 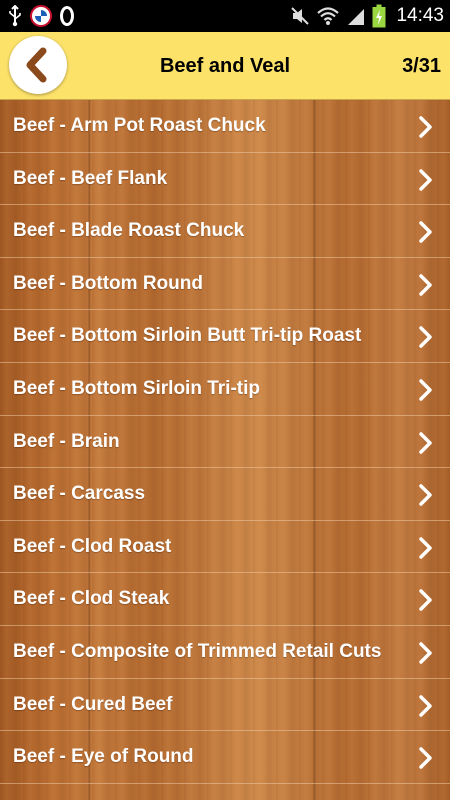 What do you see at coordinates (136, 388) in the screenshot?
I see `list-item-label: Beef - Bottom Sirloin Tri-tip` at bounding box center [136, 388].